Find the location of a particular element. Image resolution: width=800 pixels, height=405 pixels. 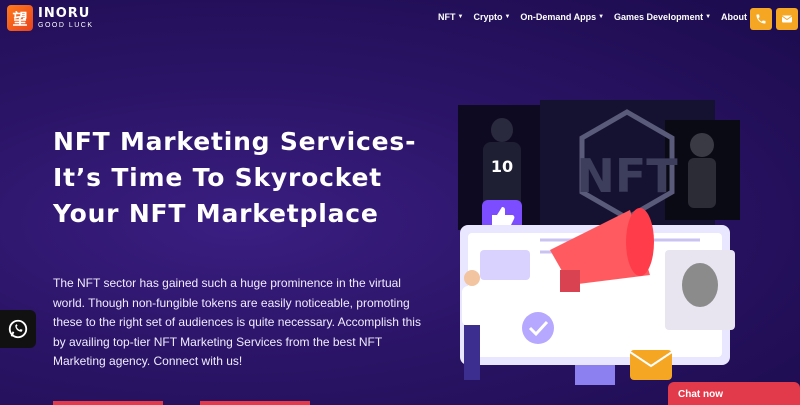

call-button is located at coordinates (761, 19).